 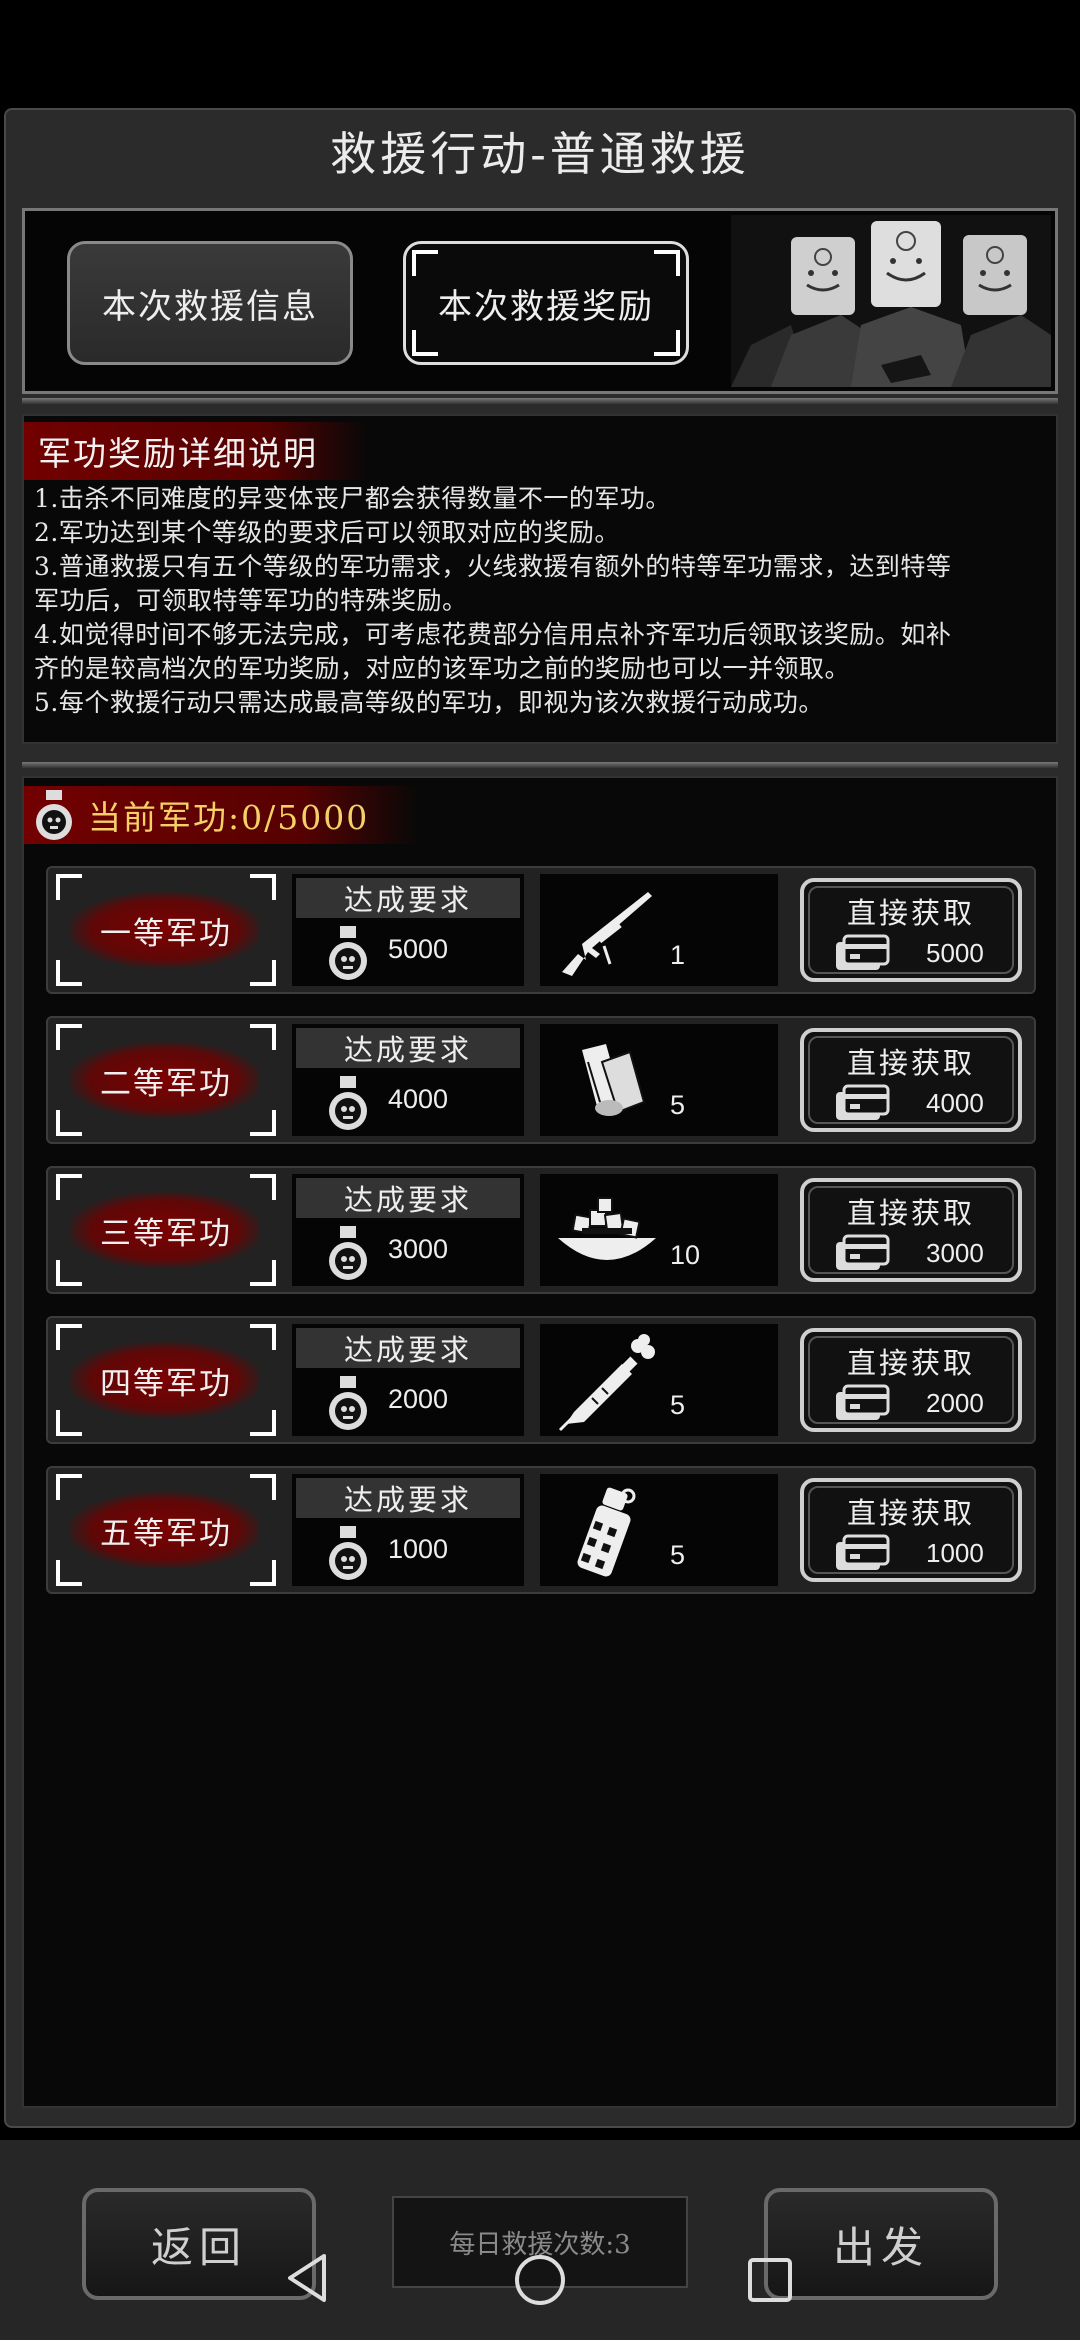 I want to click on nav-recents-icon, so click(x=770, y=2280).